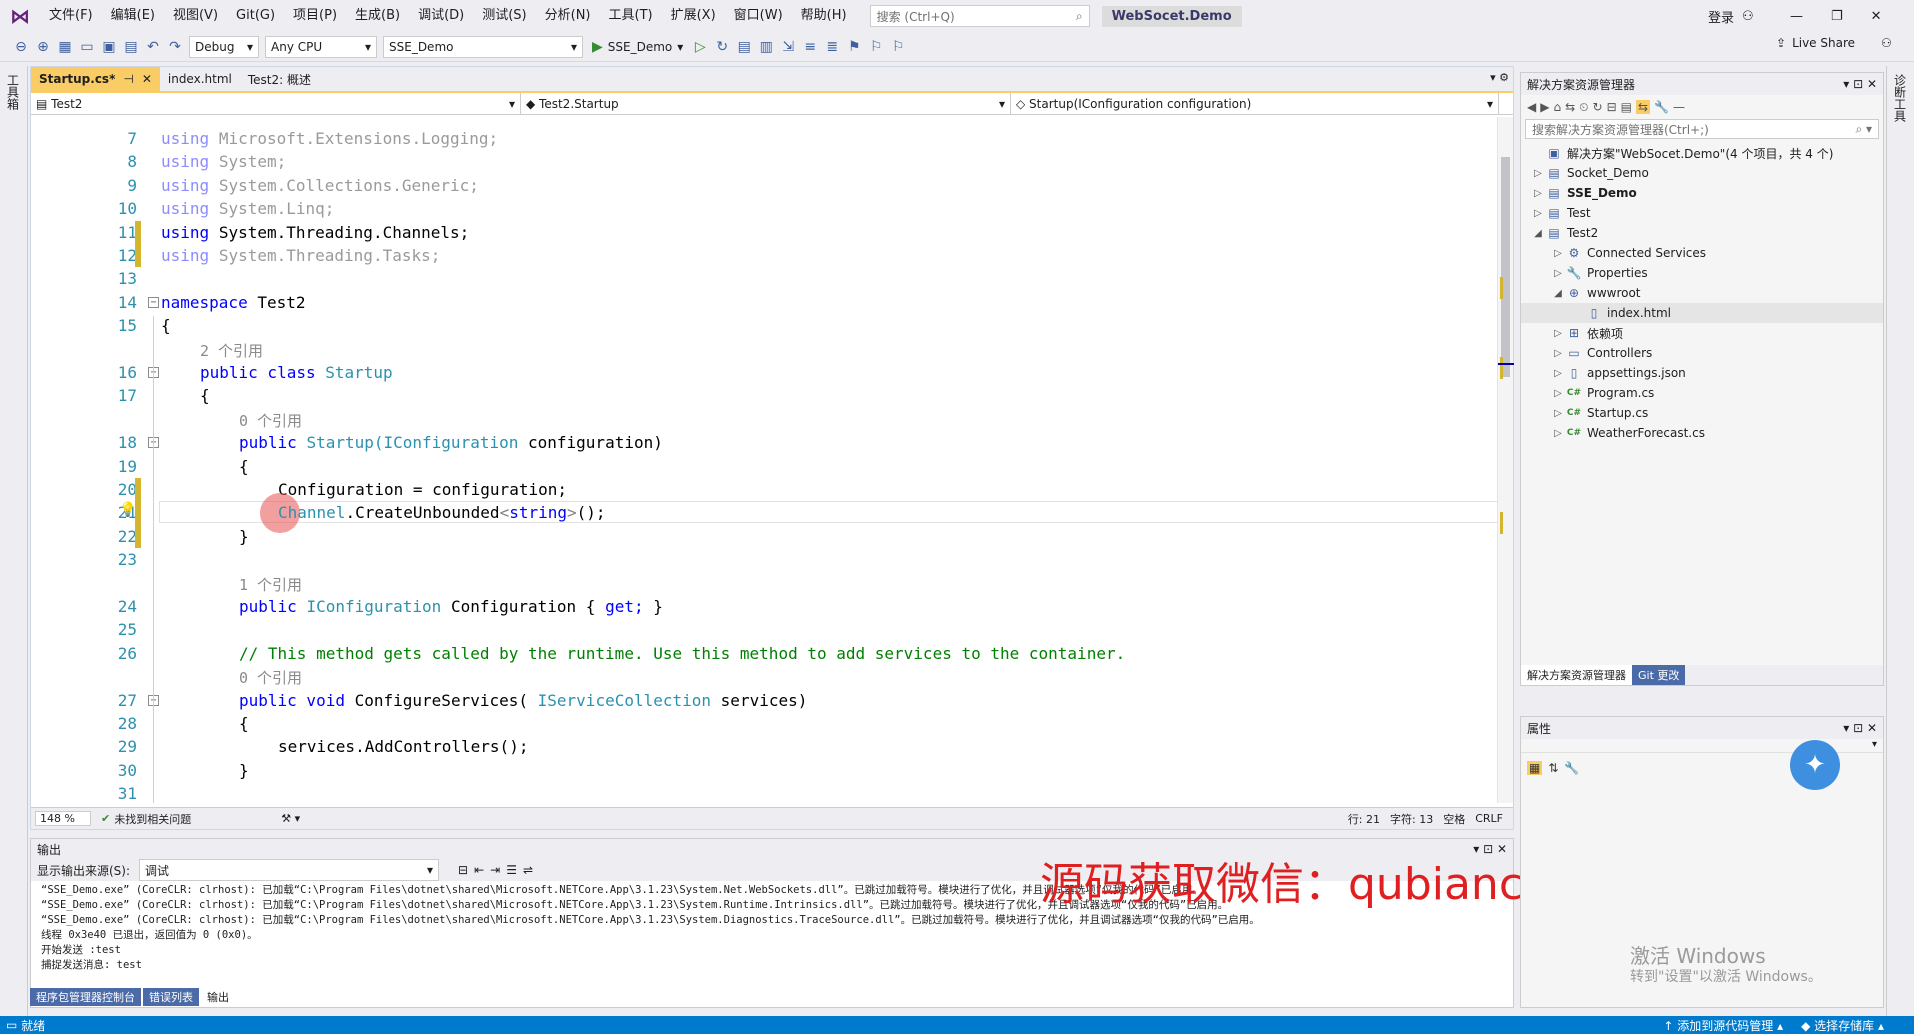  I want to click on properties-icon: 🔧, so click(1661, 107).